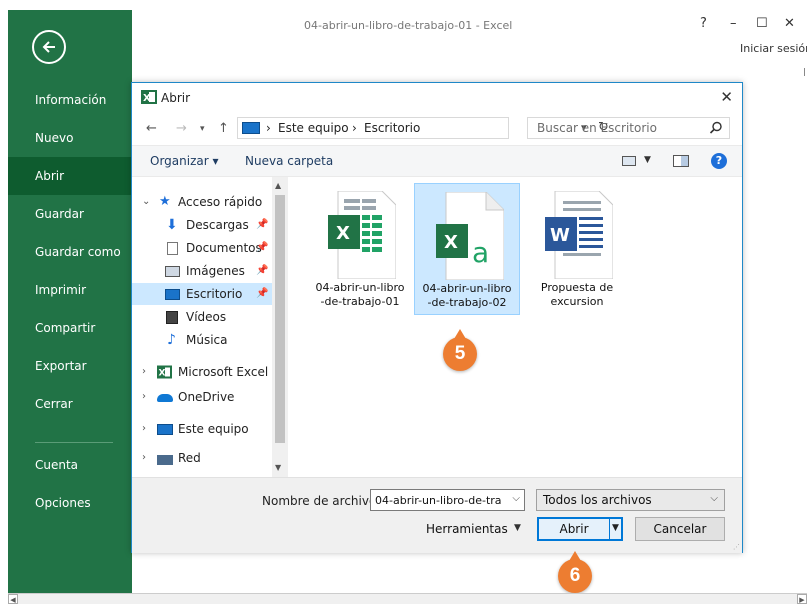 The height and width of the screenshot is (604, 807). I want to click on nav-export: Exportar, so click(70, 366).